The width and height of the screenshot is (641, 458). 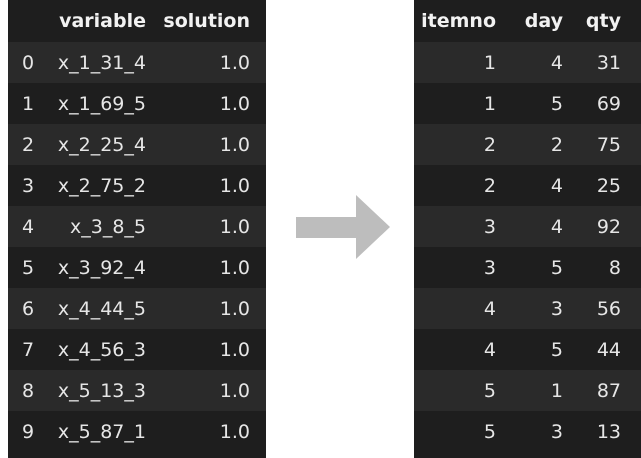 I want to click on variable-cell: x_2_75_2, so click(x=96, y=185).